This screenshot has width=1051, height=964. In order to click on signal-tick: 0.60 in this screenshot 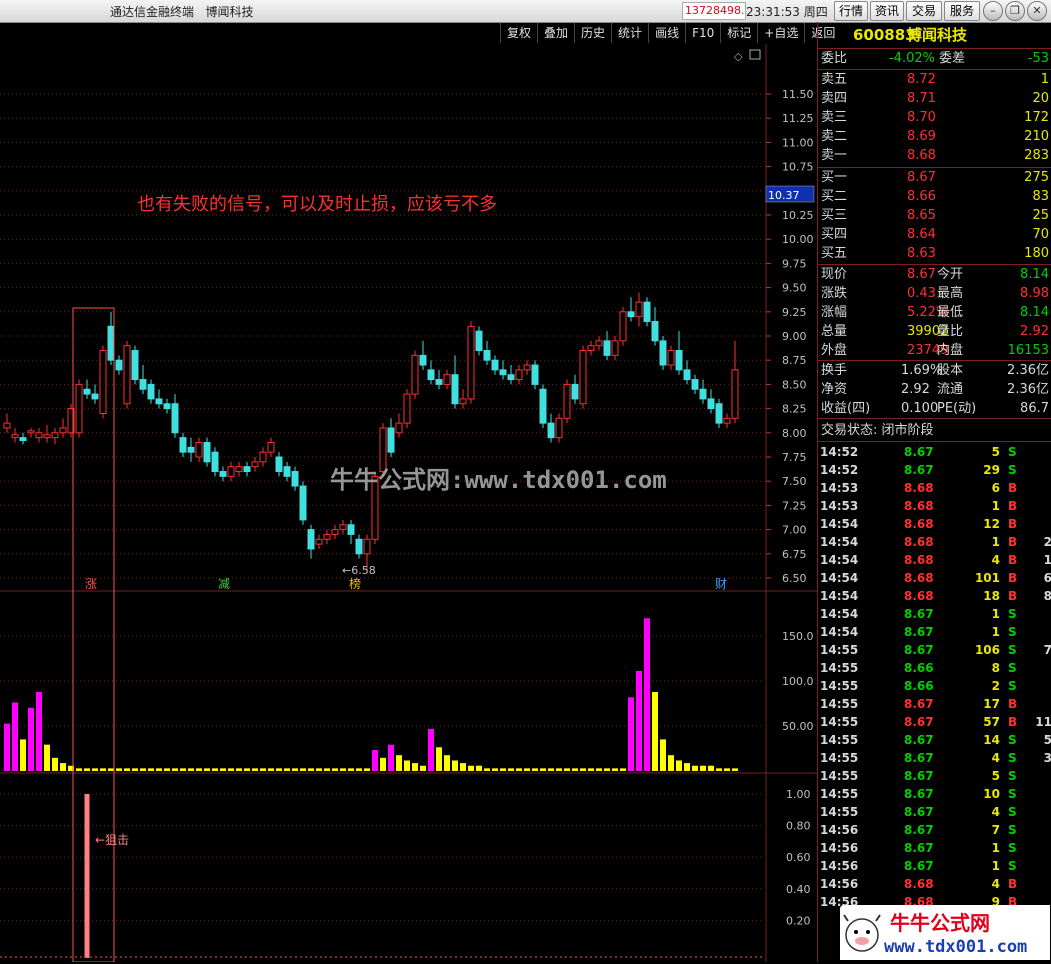, I will do `click(798, 857)`.